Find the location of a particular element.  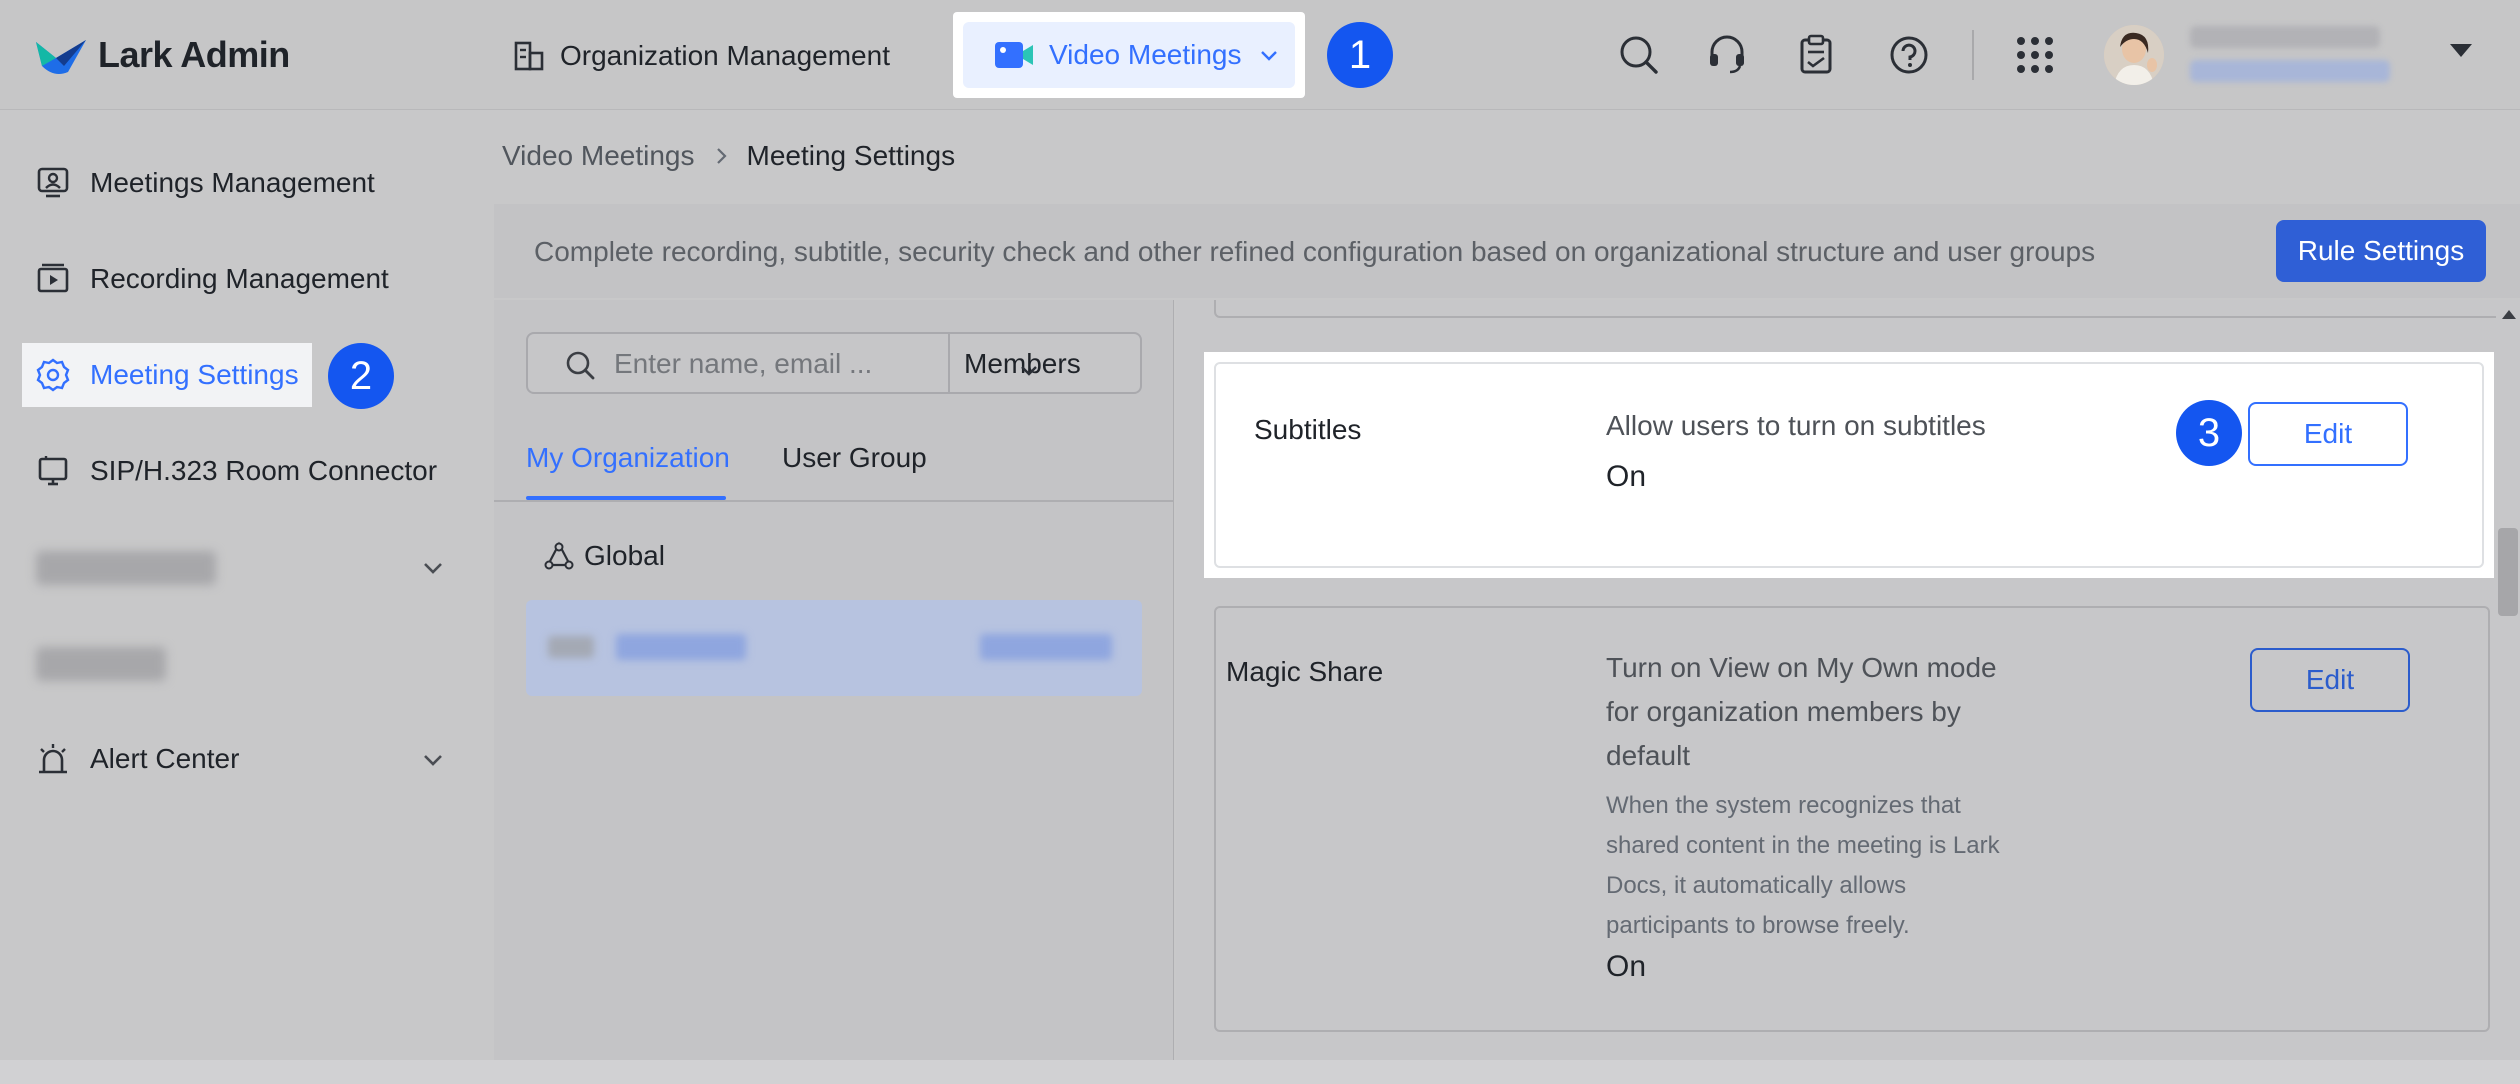

blurred-action is located at coordinates (1046, 647).